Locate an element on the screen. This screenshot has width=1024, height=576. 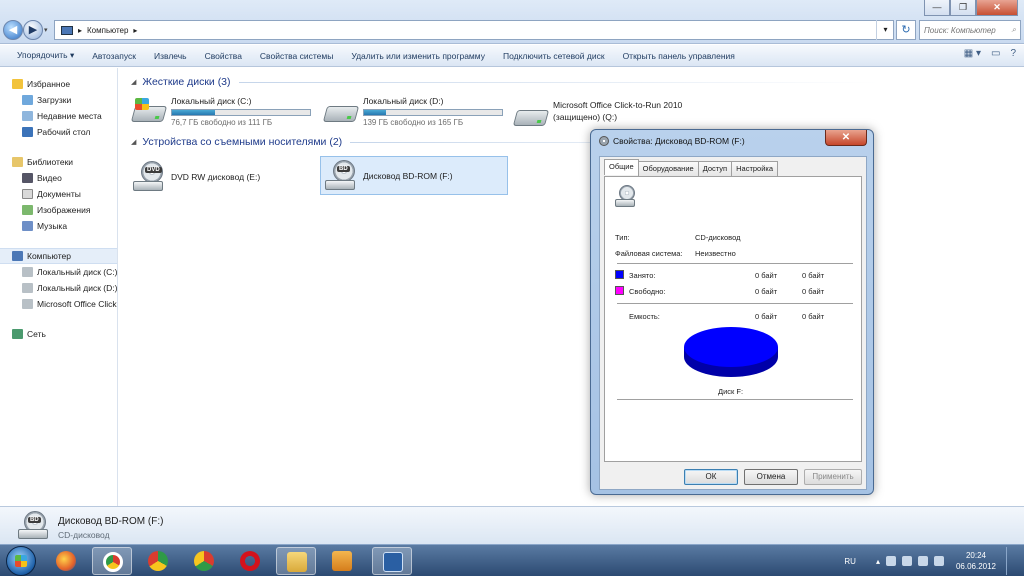
disk-usage-pie is located at coordinates (731, 352).